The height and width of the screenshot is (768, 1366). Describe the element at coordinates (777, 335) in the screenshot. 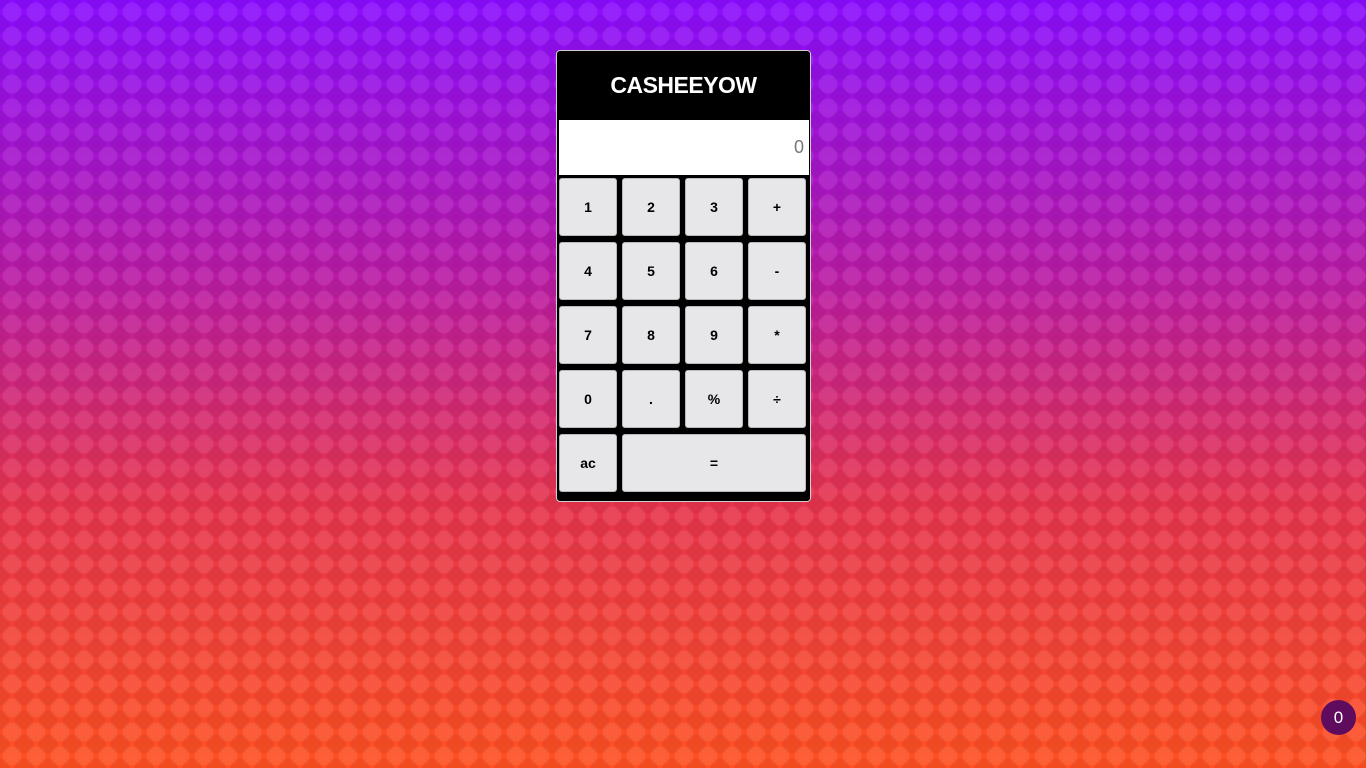

I see `key-multiply: *` at that location.